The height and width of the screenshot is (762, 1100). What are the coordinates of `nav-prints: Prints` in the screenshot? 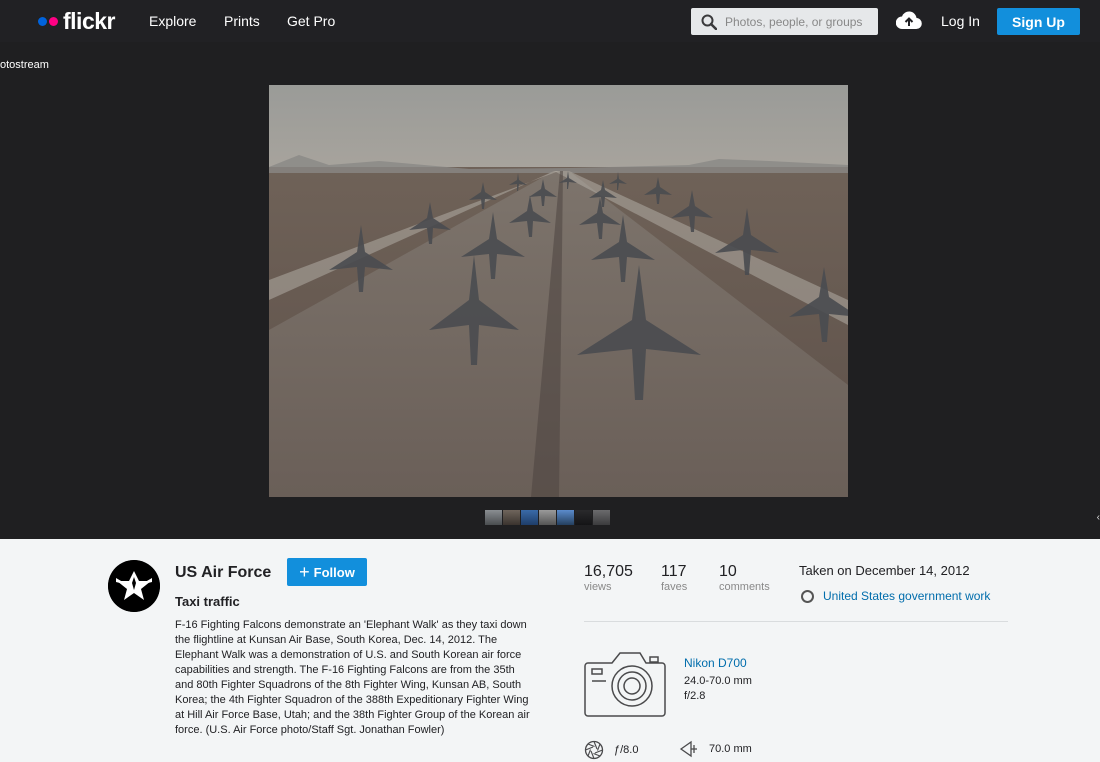 It's located at (242, 21).